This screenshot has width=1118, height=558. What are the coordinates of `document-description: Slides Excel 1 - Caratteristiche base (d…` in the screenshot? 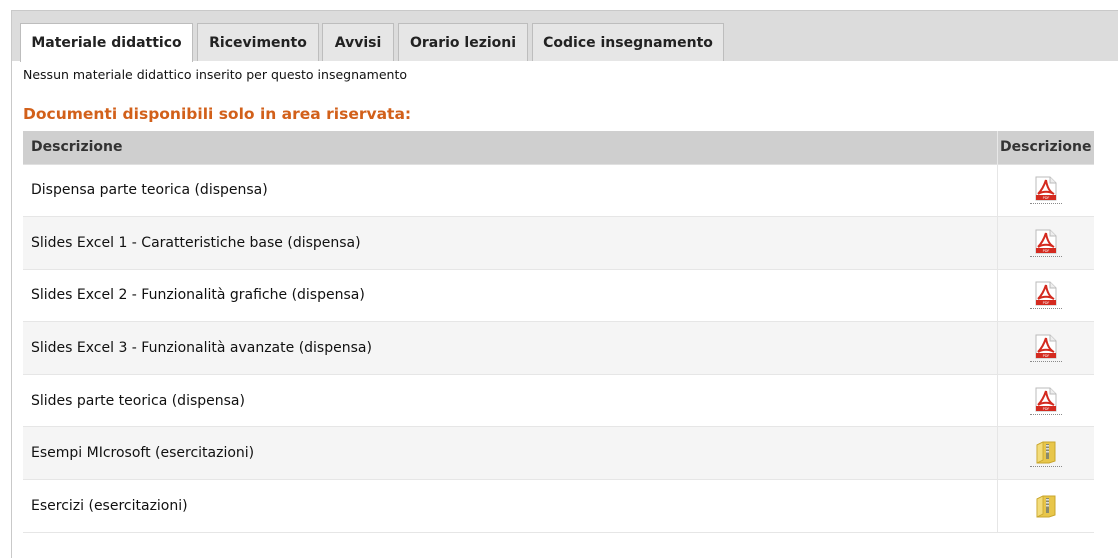 It's located at (510, 243).